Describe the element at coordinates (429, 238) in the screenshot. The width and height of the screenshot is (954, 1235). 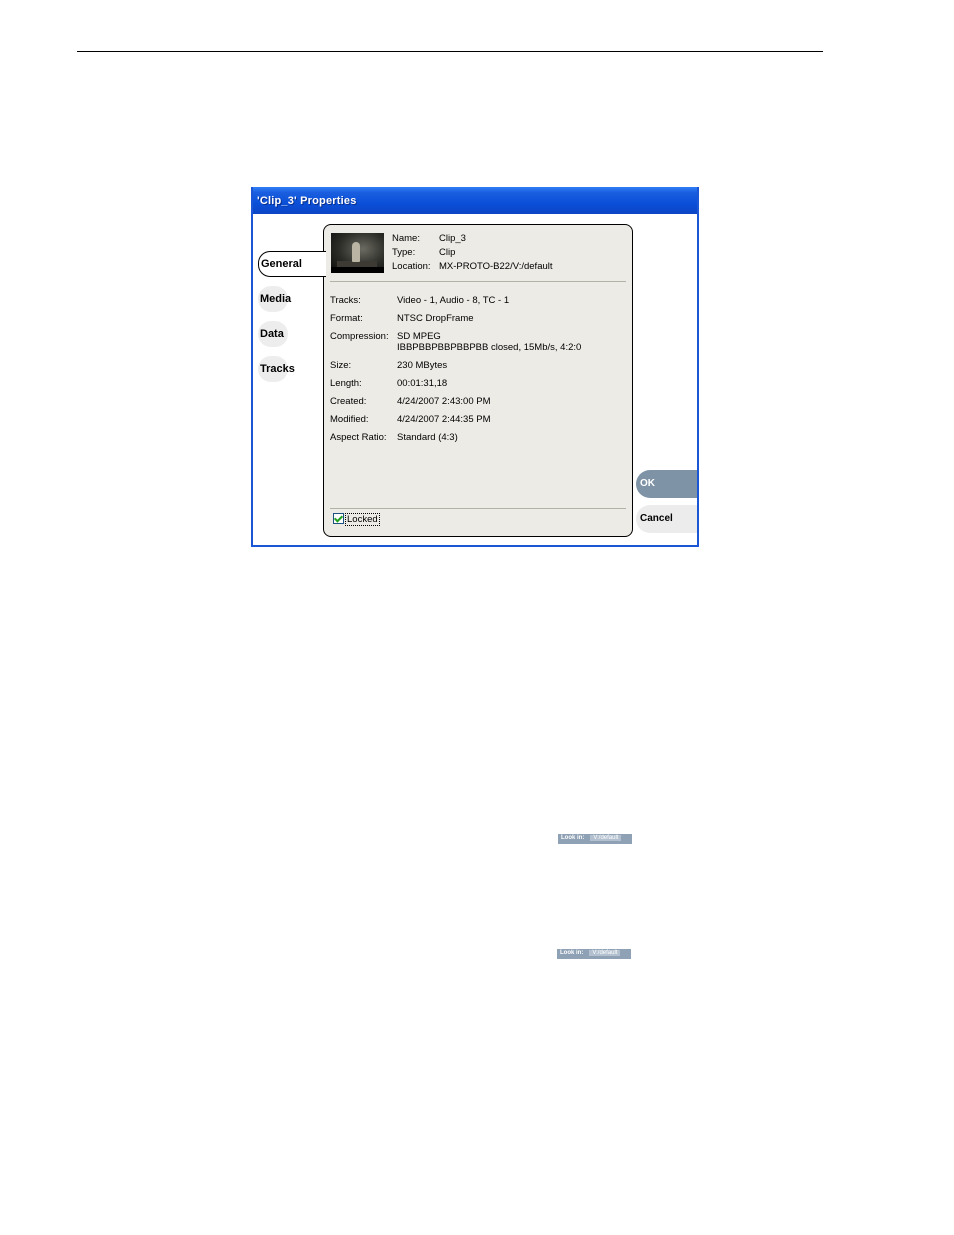
I see `name-row: Name: Clip_3` at that location.